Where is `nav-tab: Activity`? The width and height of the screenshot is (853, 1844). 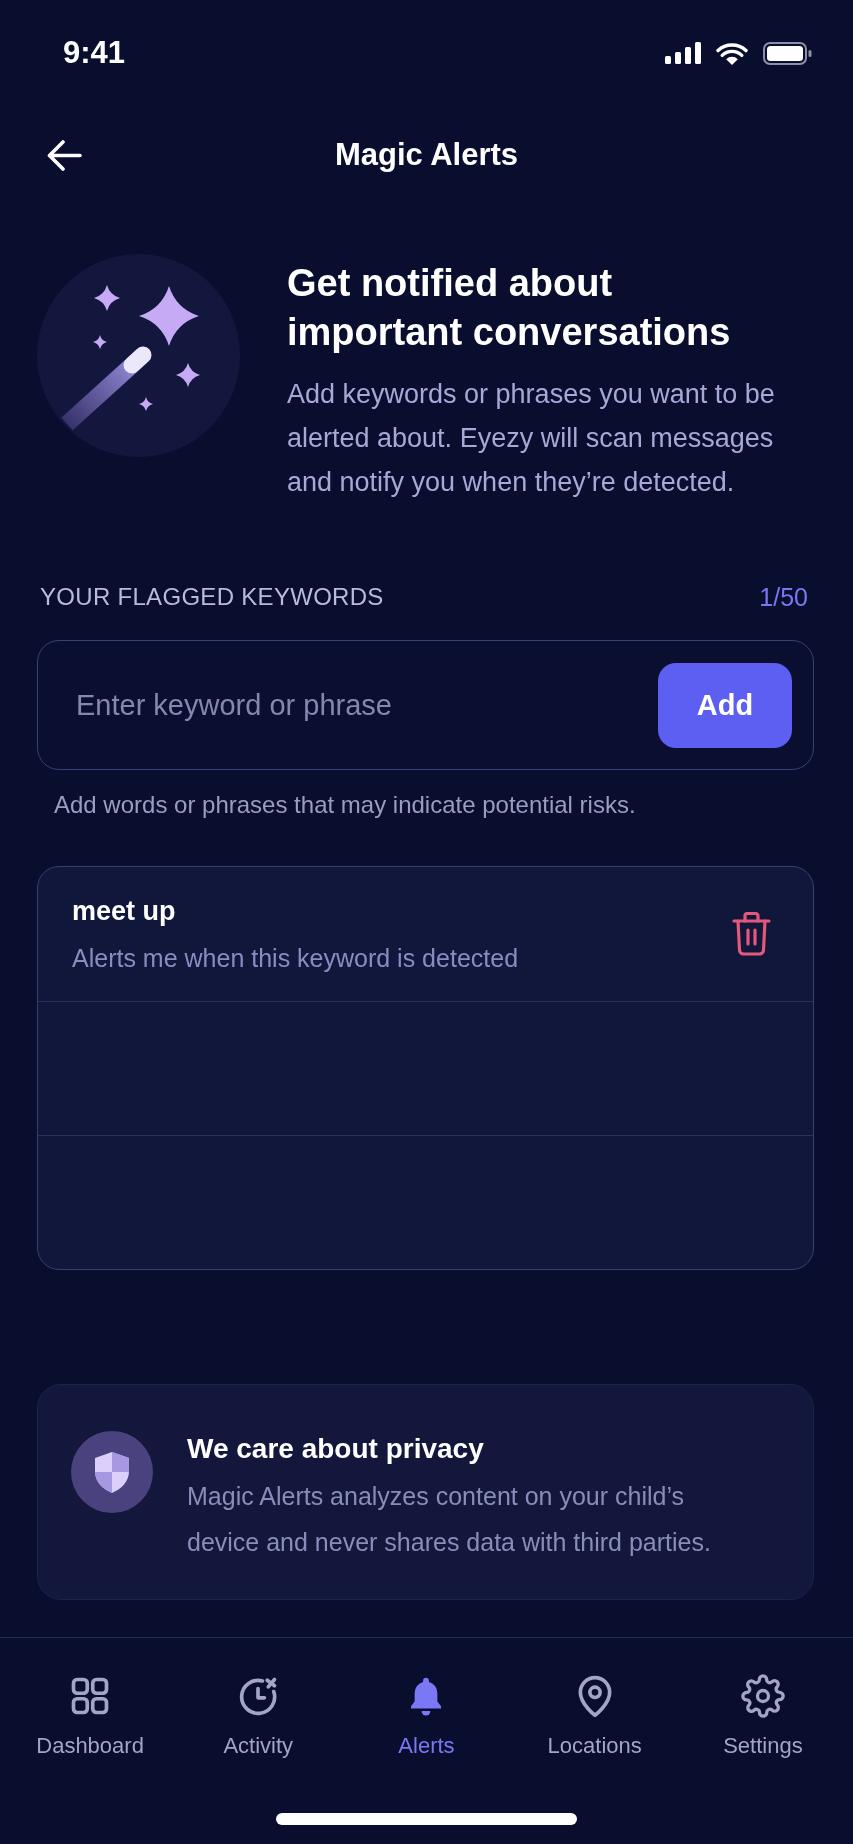 nav-tab: Activity is located at coordinates (258, 1717).